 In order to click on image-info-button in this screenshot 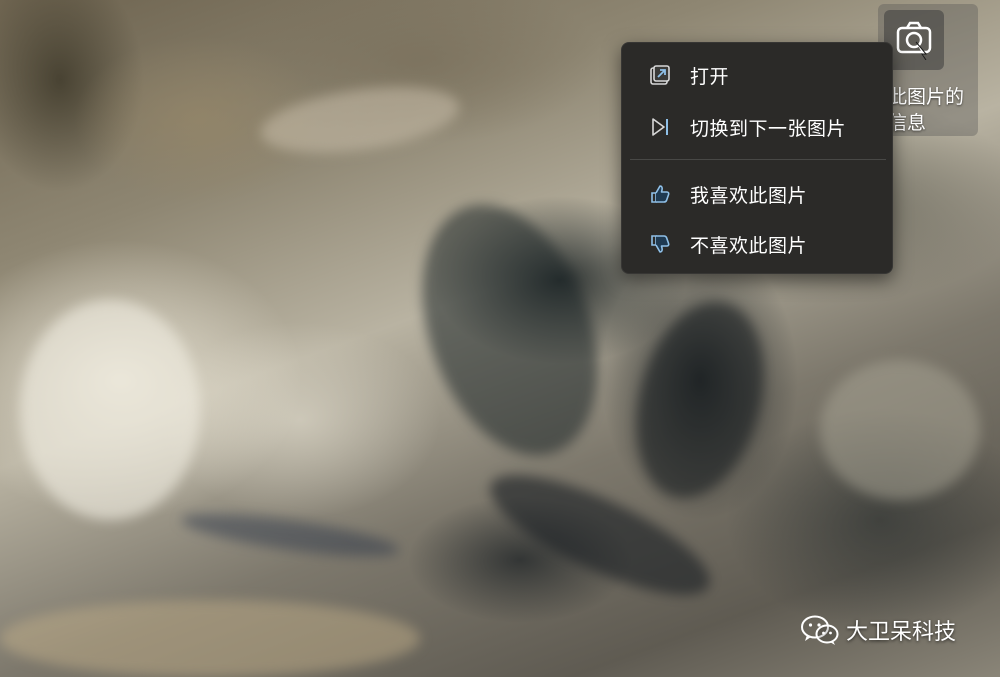, I will do `click(914, 40)`.